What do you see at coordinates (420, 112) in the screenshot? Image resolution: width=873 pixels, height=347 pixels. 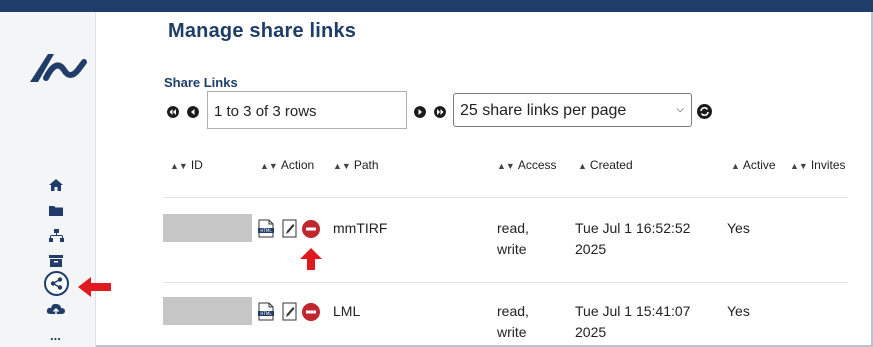 I see `next-page-icon` at bounding box center [420, 112].